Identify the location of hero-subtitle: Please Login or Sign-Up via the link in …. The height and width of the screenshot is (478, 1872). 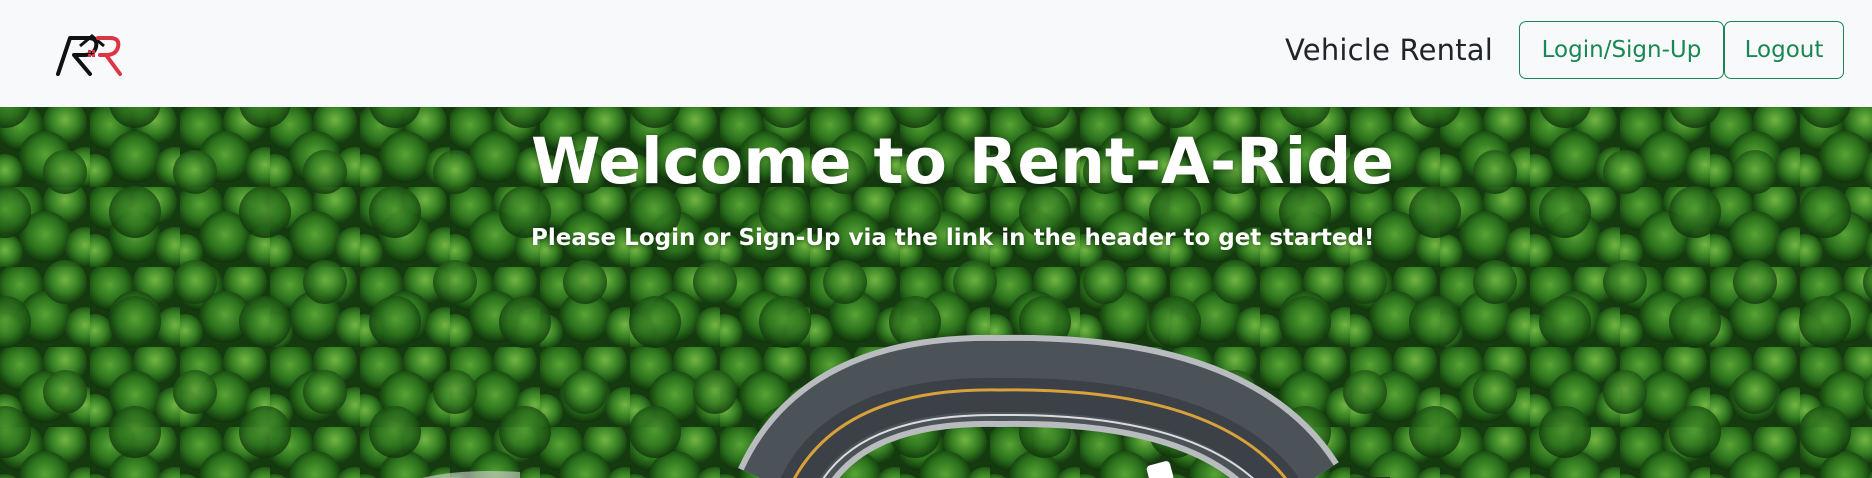
(953, 238).